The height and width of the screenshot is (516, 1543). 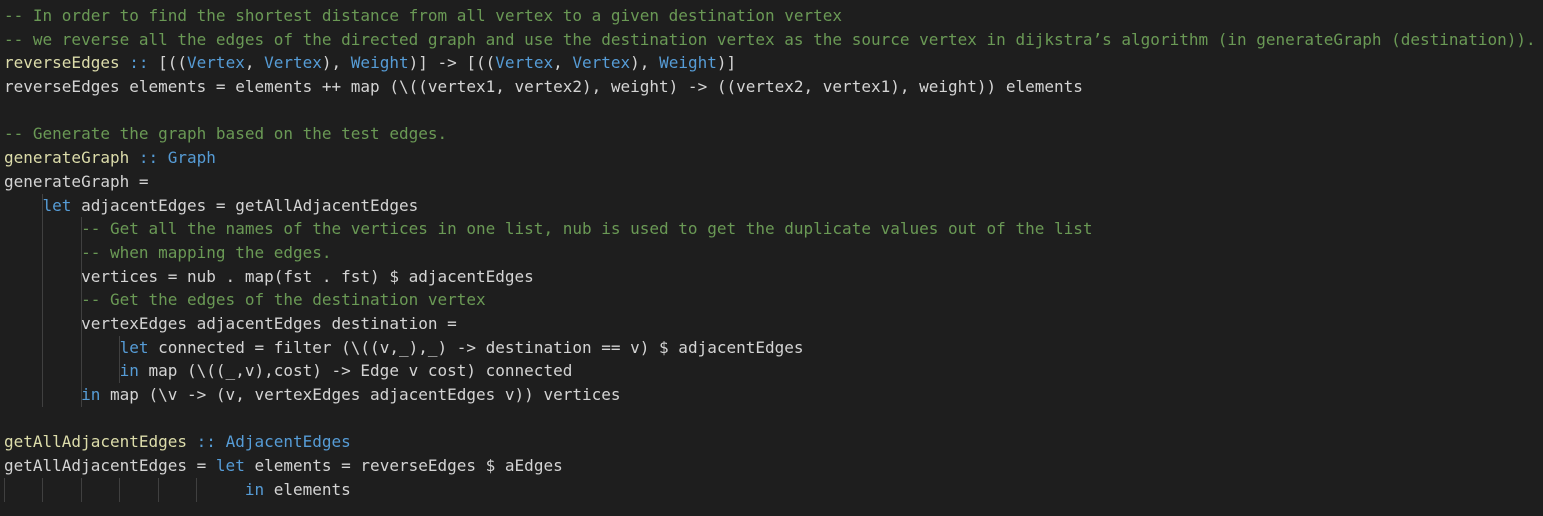 I want to click on code-token-plain: getAllAdjacentEdges =, so click(x=110, y=466).